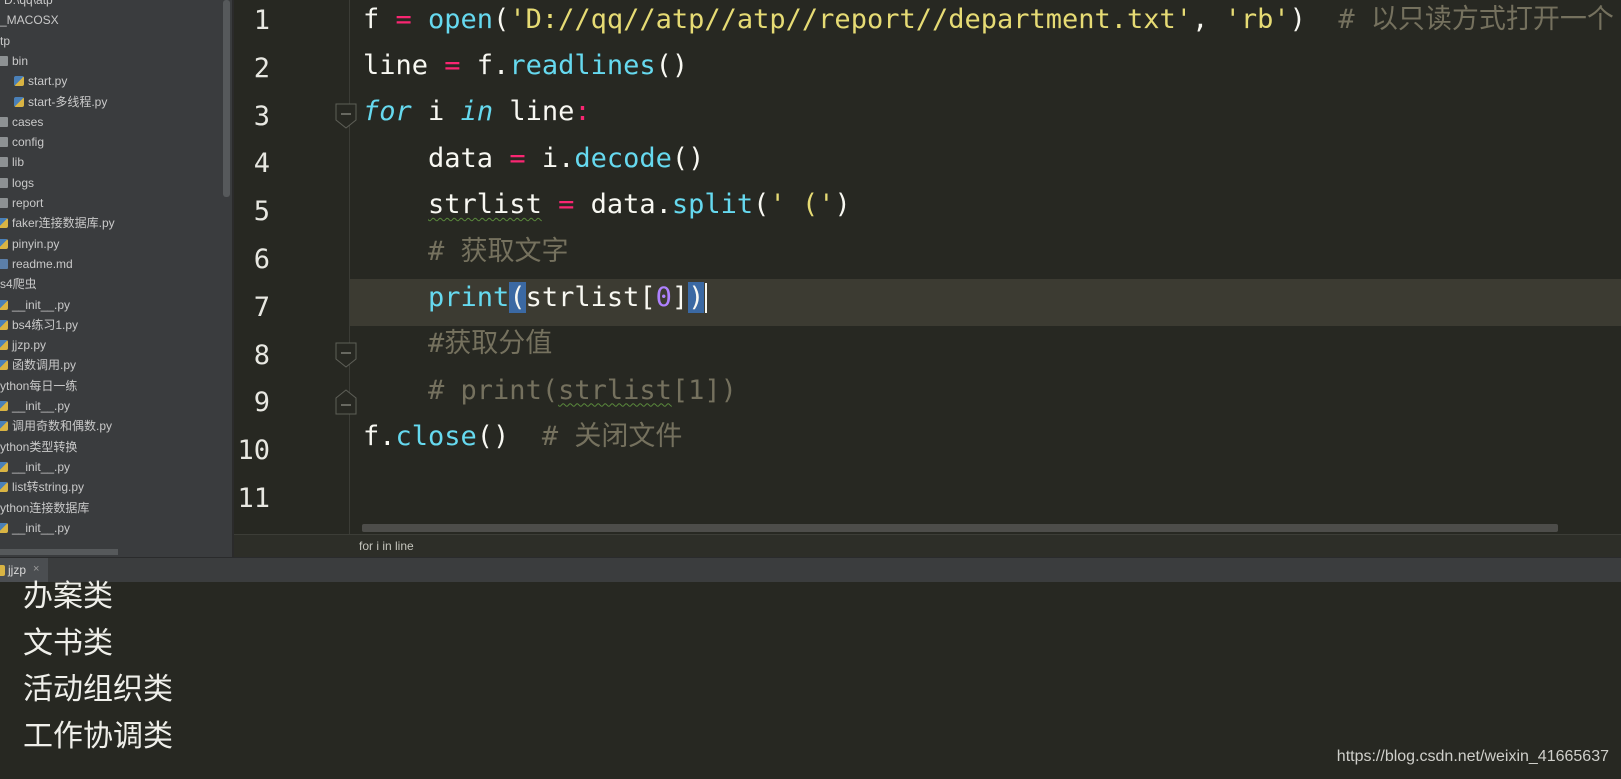 The image size is (1621, 779). What do you see at coordinates (111, 345) in the screenshot?
I see `tree-item: jjzp.py` at bounding box center [111, 345].